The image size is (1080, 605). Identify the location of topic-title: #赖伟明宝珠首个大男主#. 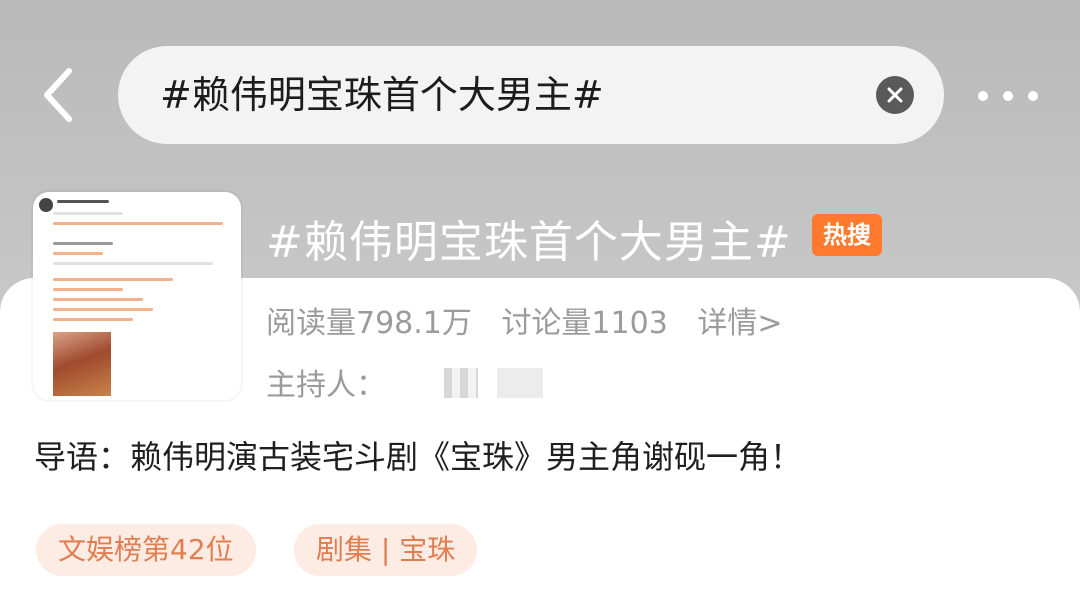
(529, 242).